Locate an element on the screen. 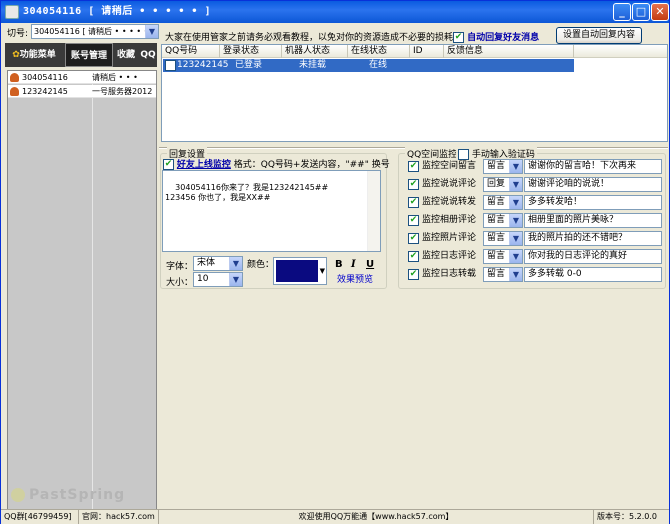 This screenshot has height=524, width=670. col-feedback: 反馈信息 is located at coordinates (509, 51).